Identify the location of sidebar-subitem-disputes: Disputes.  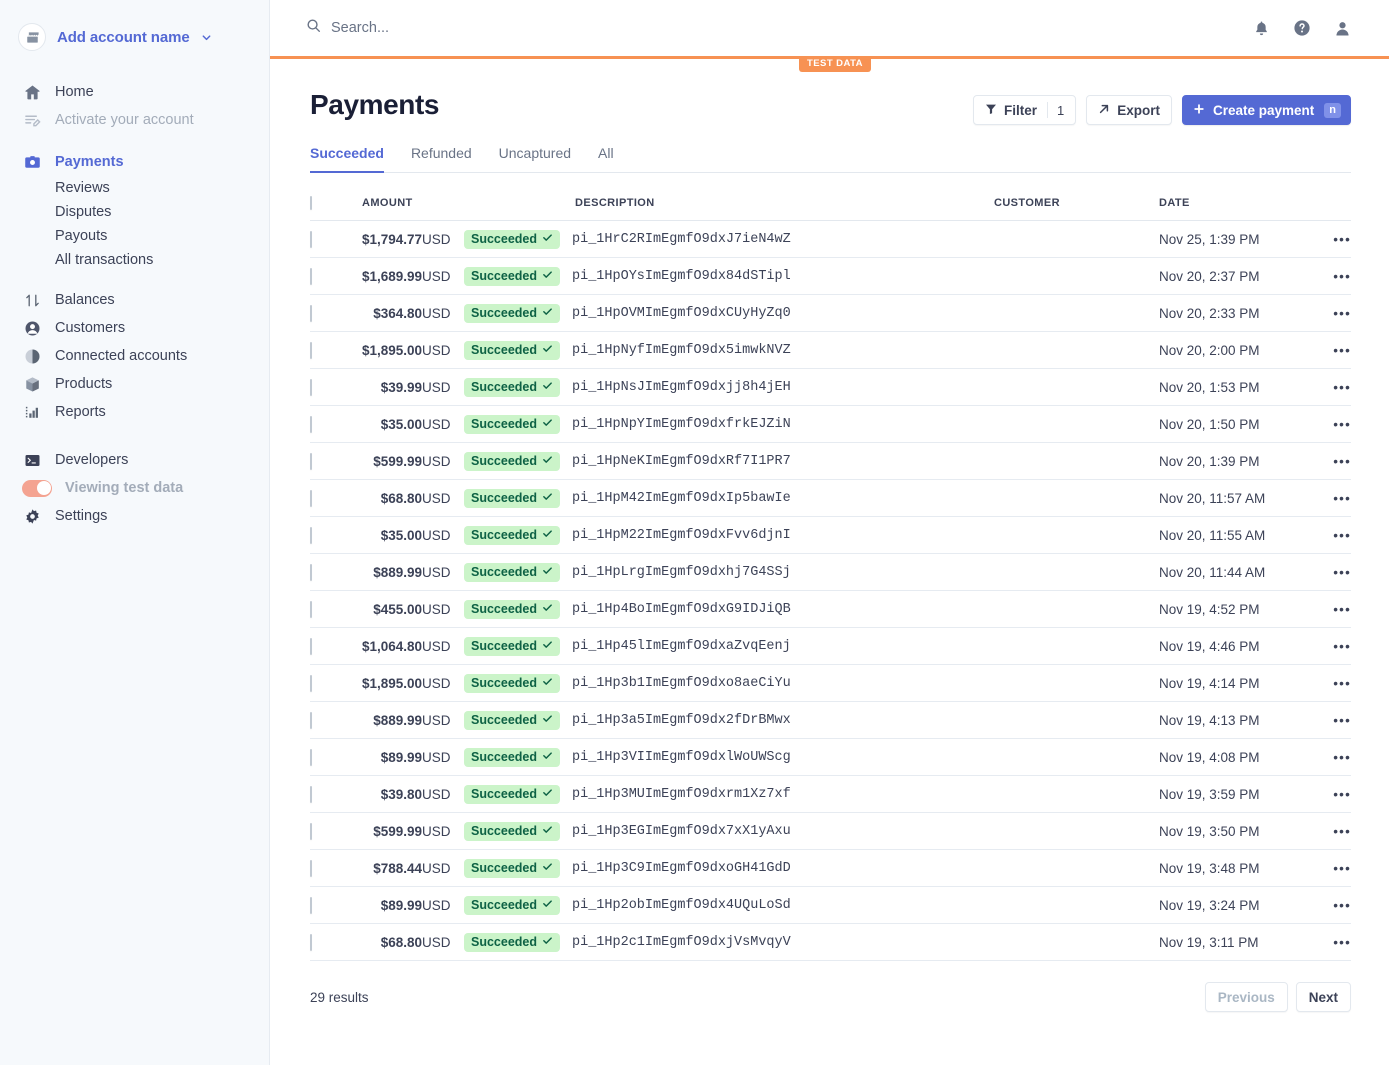
(134, 212).